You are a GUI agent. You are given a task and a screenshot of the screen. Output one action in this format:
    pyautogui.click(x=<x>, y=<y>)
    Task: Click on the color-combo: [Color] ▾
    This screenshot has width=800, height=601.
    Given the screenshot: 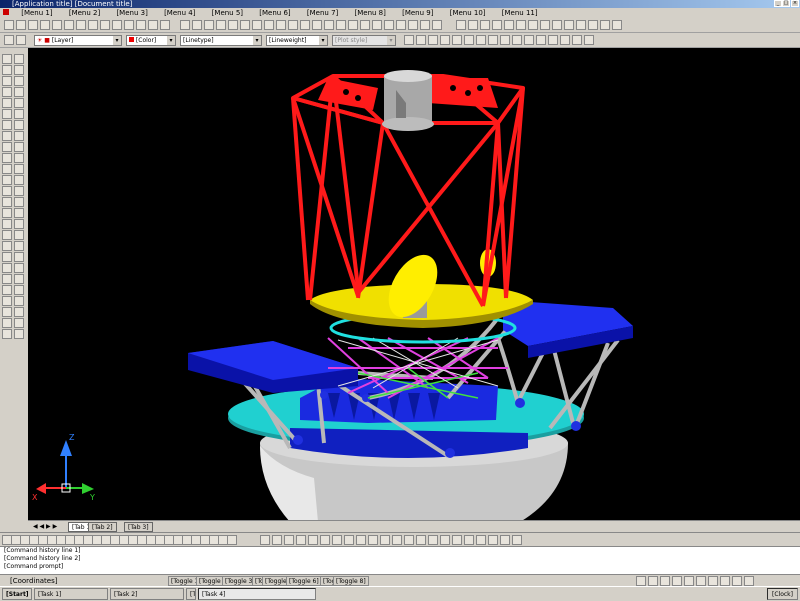 What is the action you would take?
    pyautogui.click(x=151, y=40)
    